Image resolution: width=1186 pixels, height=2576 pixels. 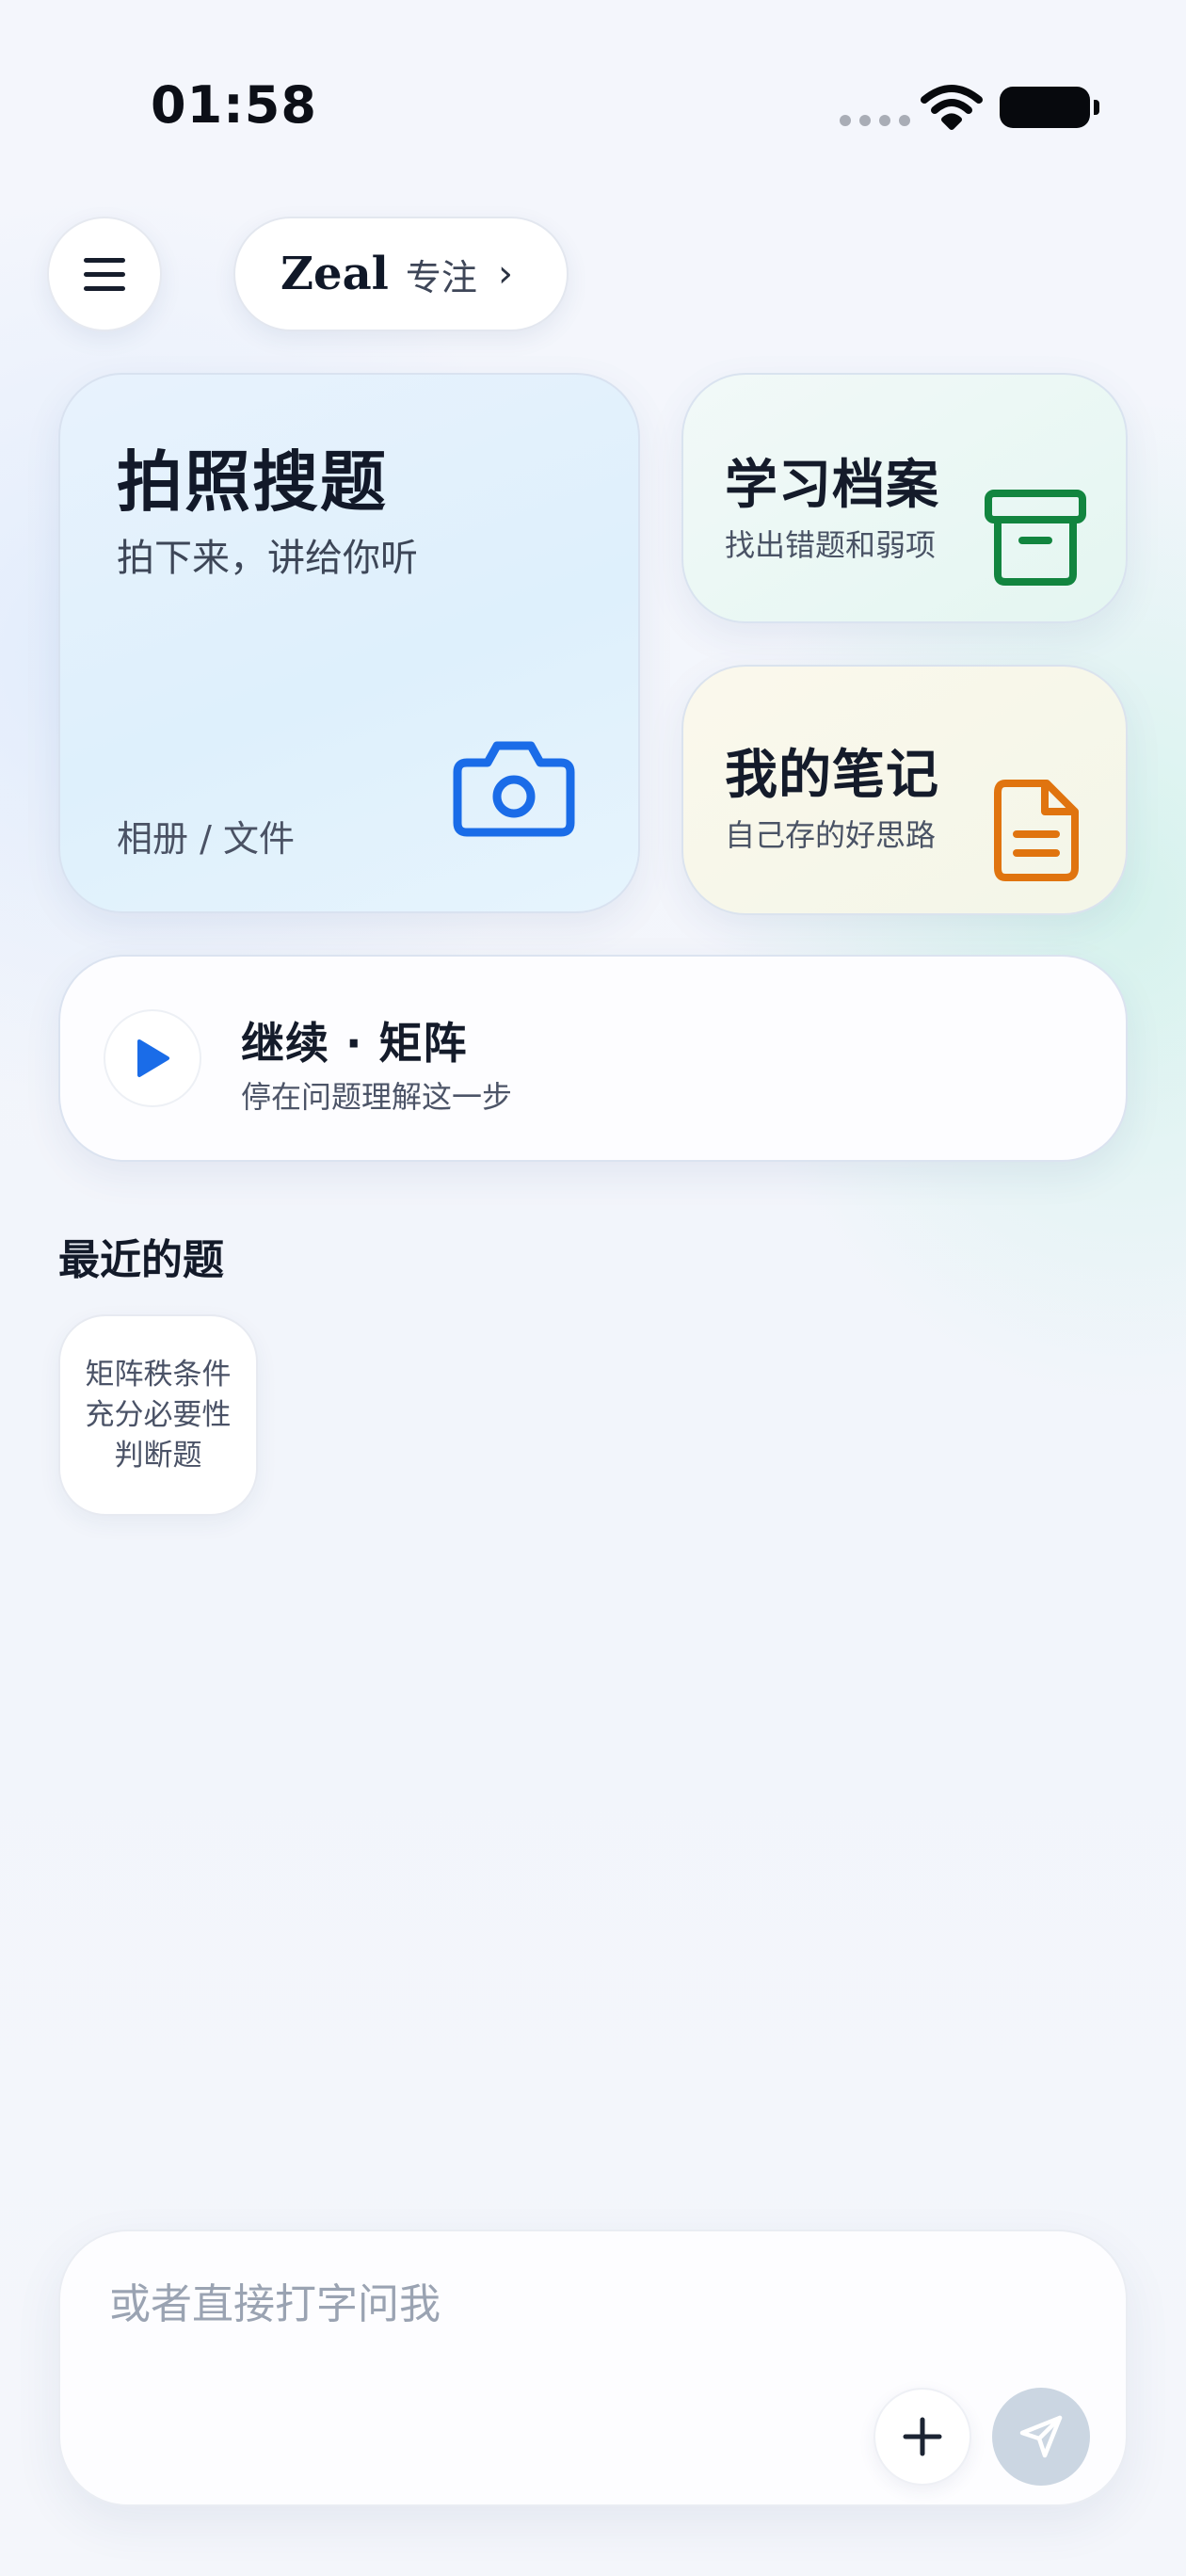 I want to click on photo-search-title: 拍照搜题, so click(x=252, y=482).